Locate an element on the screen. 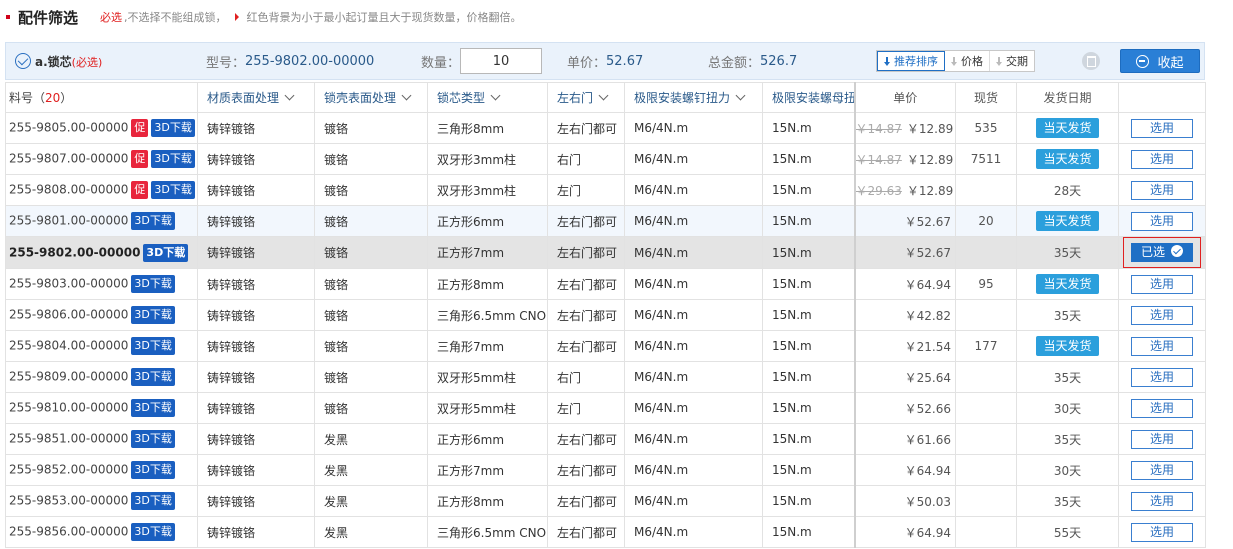 The width and height of the screenshot is (1233, 549). part-code: 255-9851.00-00000 is located at coordinates (69, 438).